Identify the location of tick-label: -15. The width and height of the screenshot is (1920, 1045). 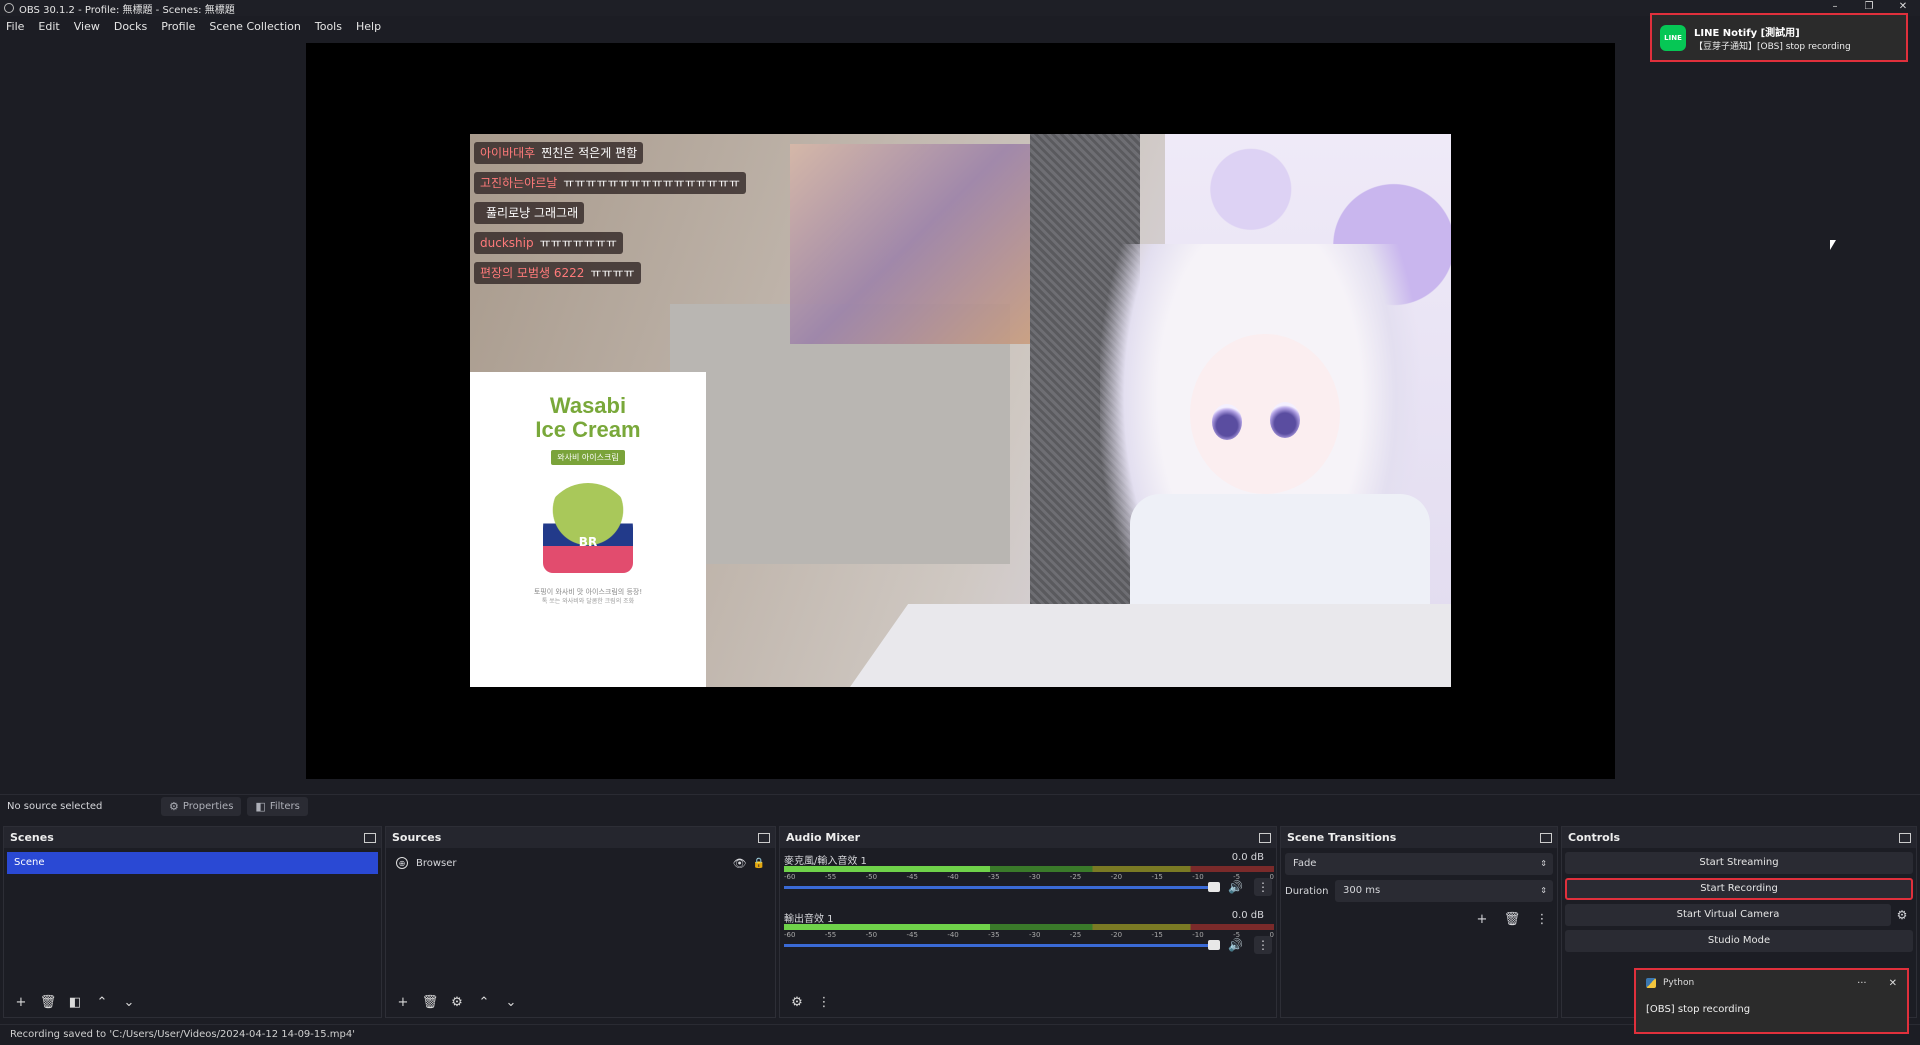
(1157, 935).